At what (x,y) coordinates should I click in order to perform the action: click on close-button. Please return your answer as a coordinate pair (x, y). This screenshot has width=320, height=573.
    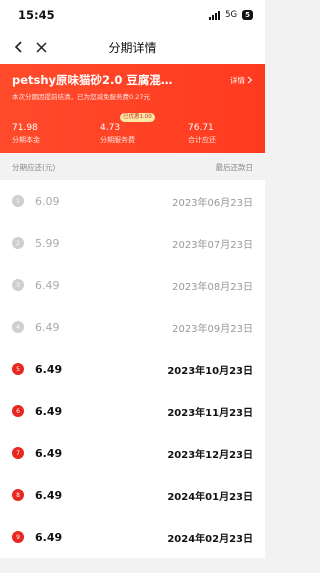
    Looking at the image, I should click on (41, 47).